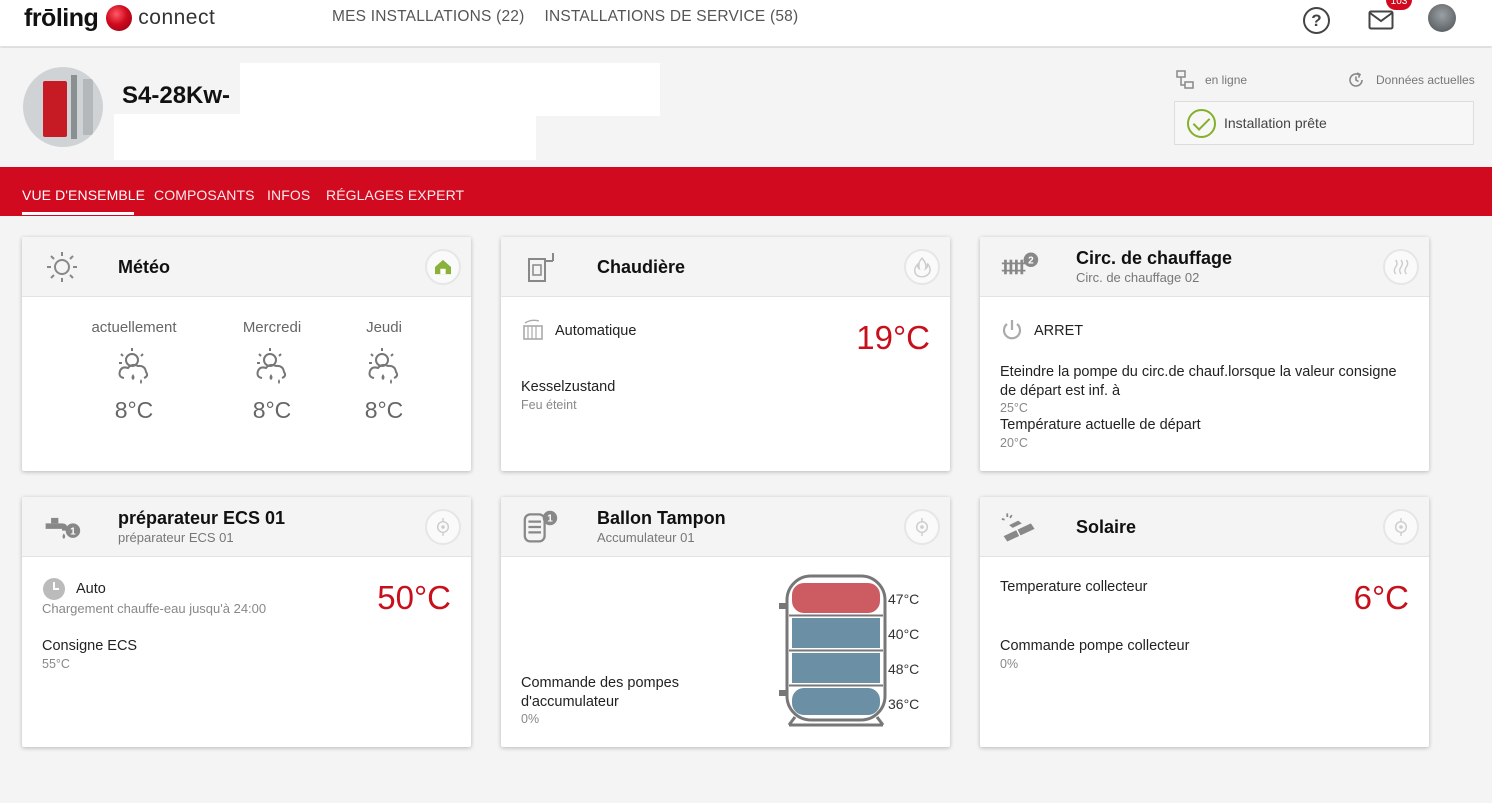  What do you see at coordinates (154, 608) in the screenshot?
I see `ecs-mode-info: Chargement chauffe-eau jusqu'à 24:00` at bounding box center [154, 608].